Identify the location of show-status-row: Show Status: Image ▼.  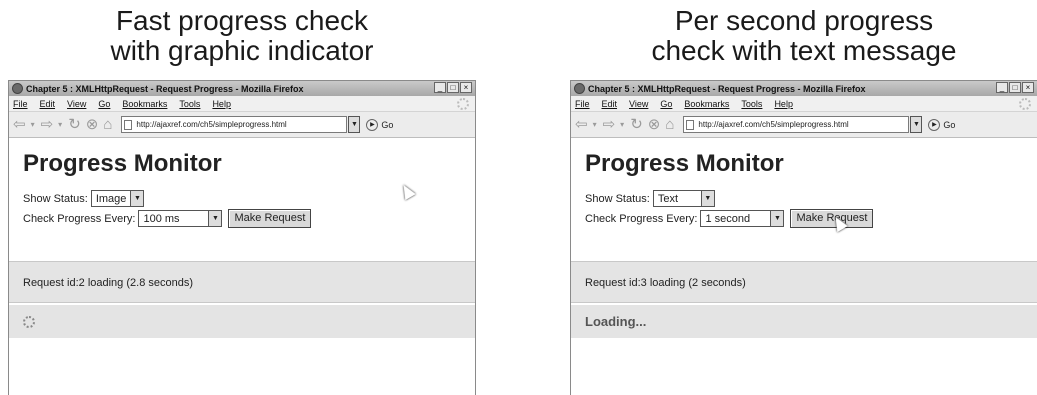
(84, 198).